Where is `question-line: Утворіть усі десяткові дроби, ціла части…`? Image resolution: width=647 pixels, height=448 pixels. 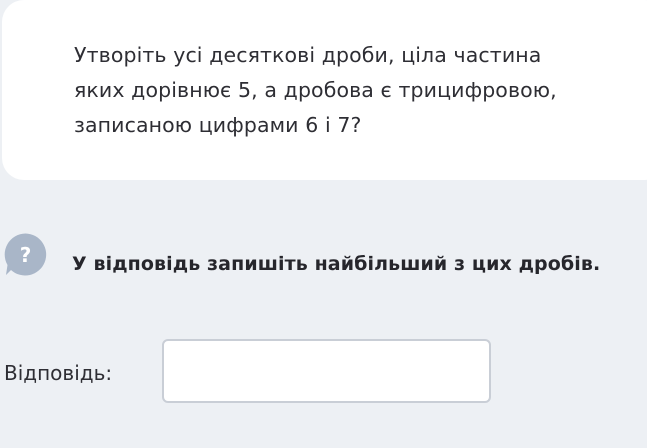 question-line: Утворіть усі десяткові дроби, ціла части… is located at coordinates (308, 55).